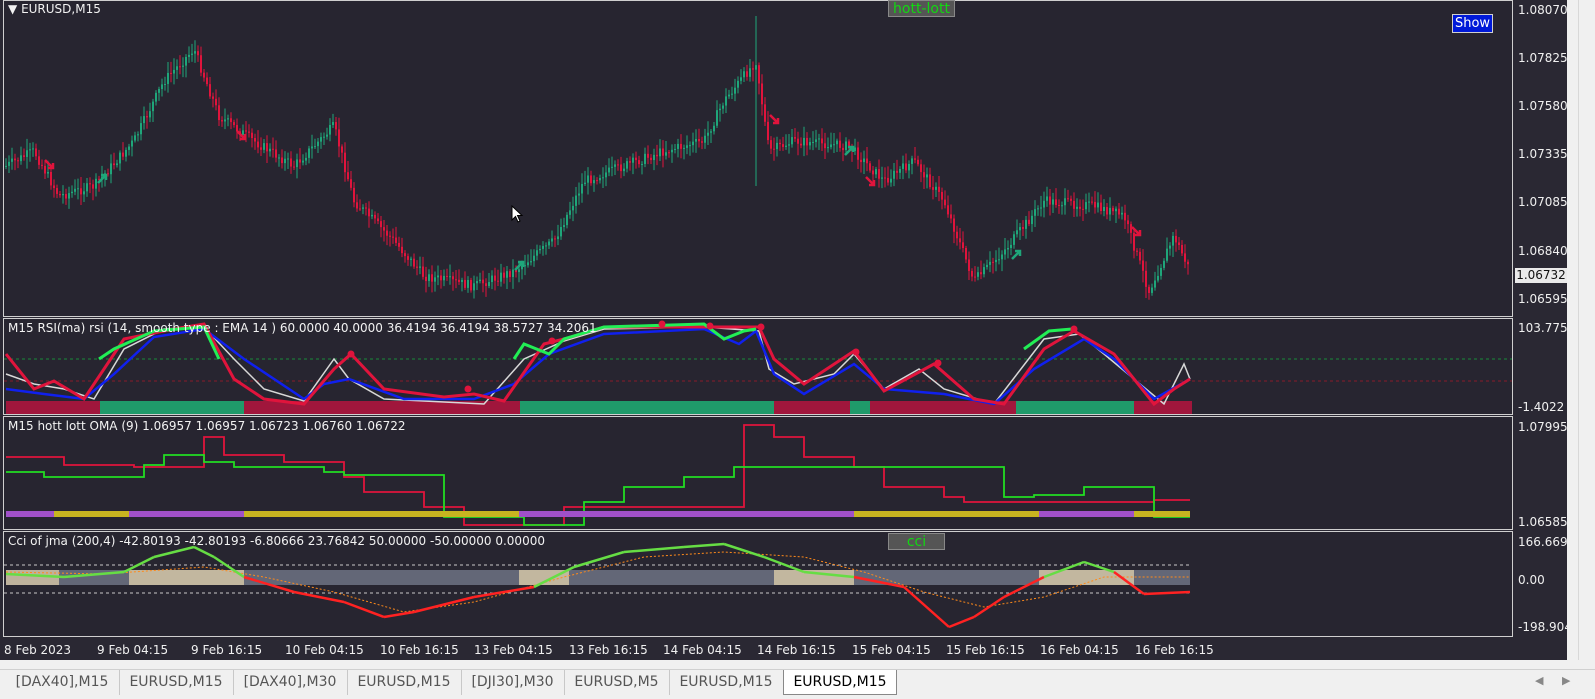  What do you see at coordinates (1566, 680) in the screenshot?
I see `scroll-right-icon: ▶` at bounding box center [1566, 680].